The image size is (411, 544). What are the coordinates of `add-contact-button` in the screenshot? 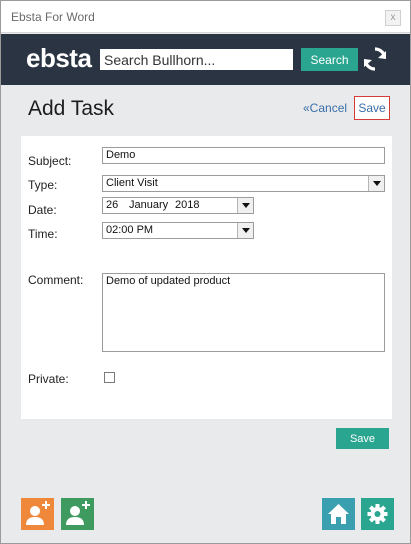 It's located at (37, 514).